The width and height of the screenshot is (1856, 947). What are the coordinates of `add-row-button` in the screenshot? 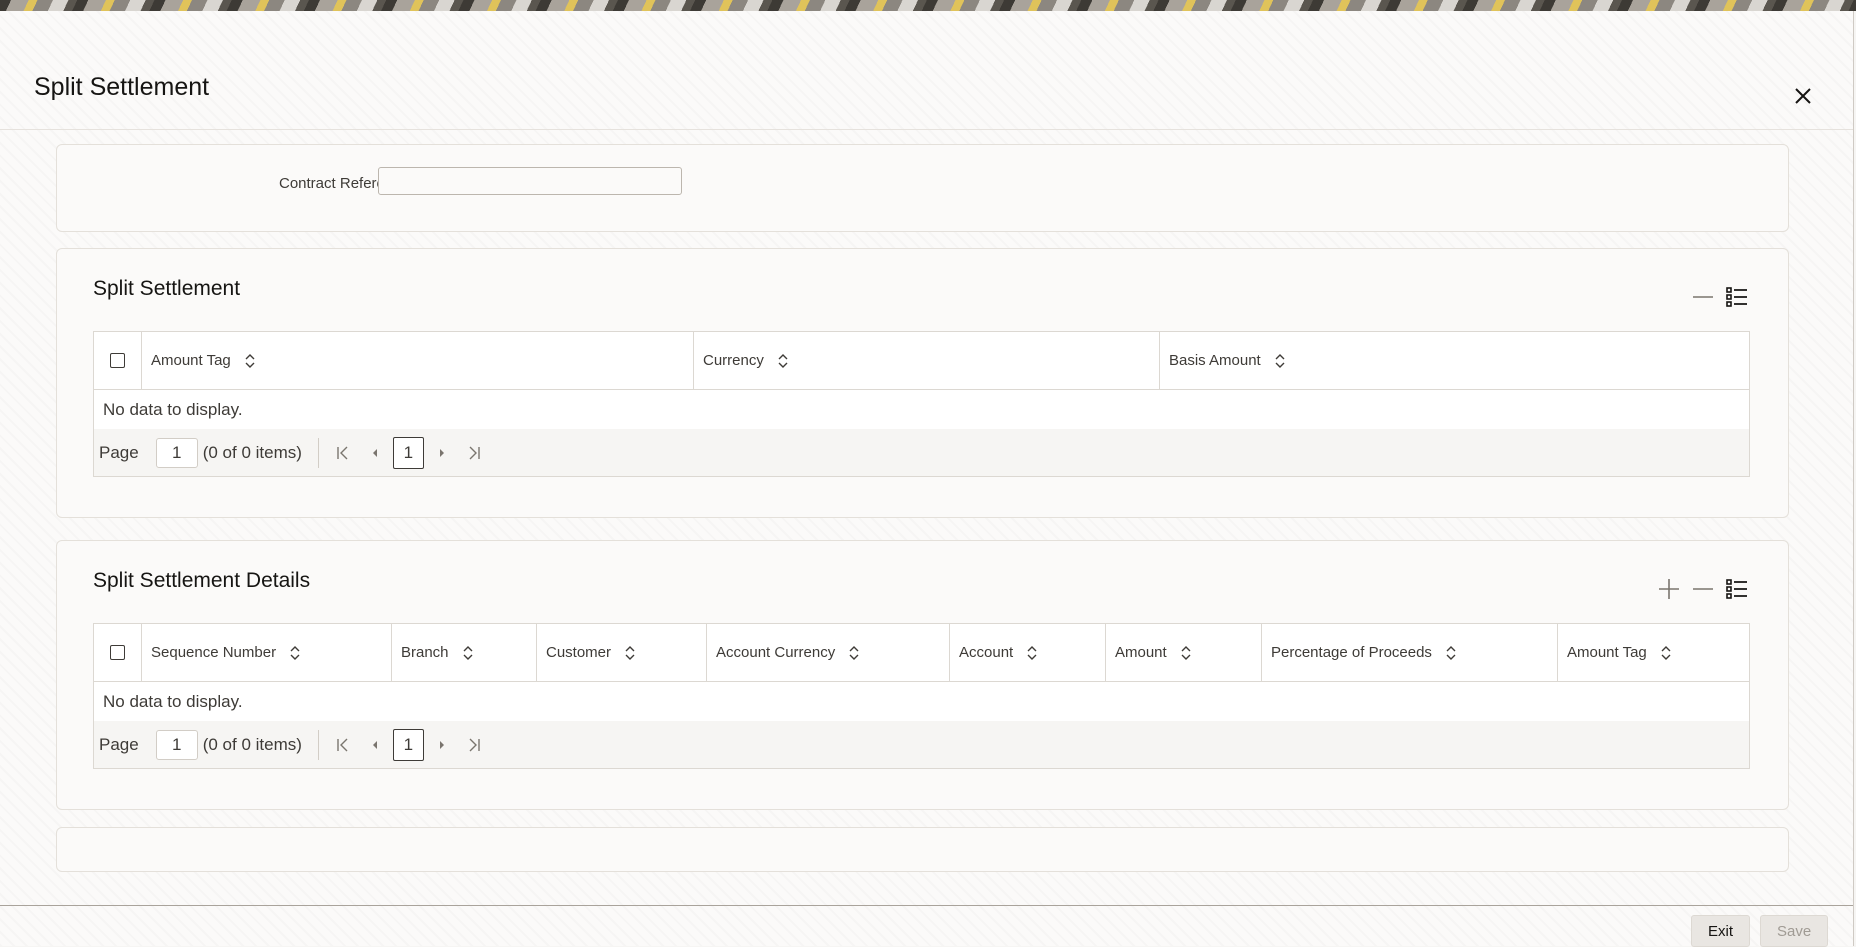 It's located at (1669, 589).